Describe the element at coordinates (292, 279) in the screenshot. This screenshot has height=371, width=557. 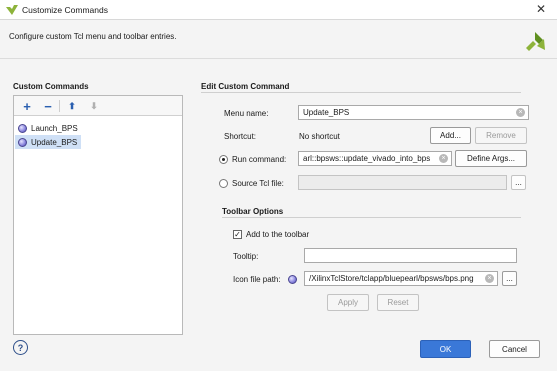
I see `icon-preview-icon` at that location.